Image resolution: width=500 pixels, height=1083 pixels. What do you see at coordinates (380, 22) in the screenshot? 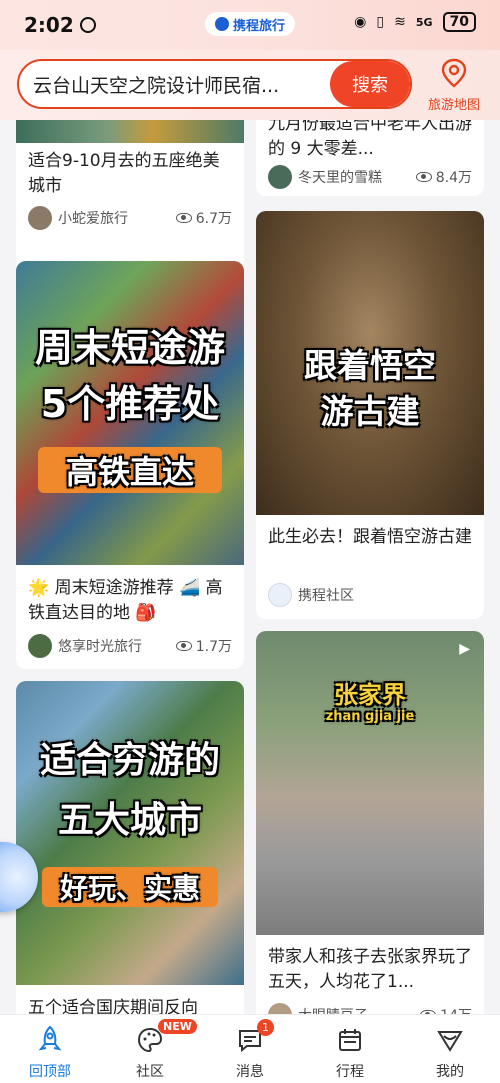
I see `vibrate-icon: ▯` at bounding box center [380, 22].